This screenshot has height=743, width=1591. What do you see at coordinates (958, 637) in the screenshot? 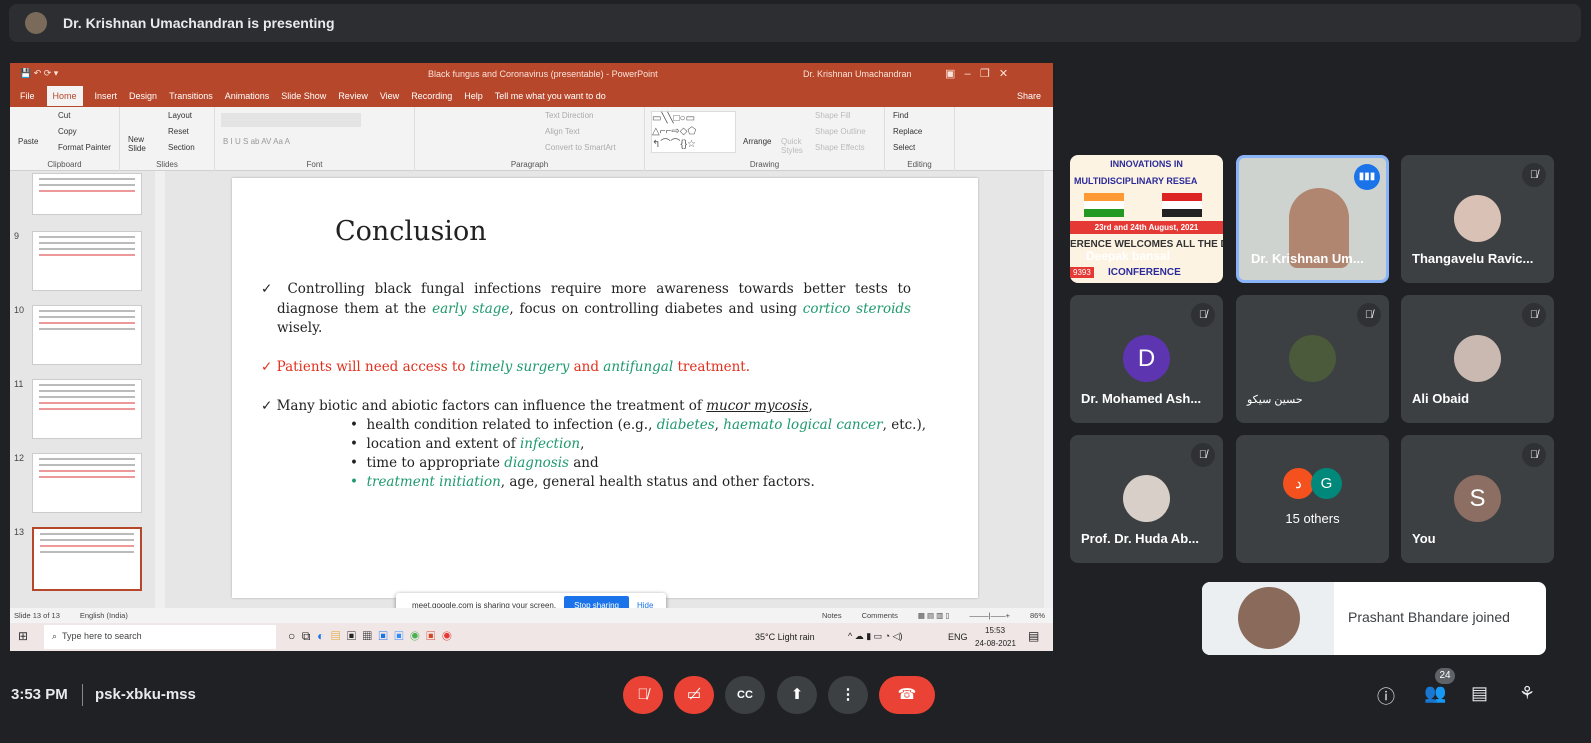
I see `language-indicator: ENG` at bounding box center [958, 637].